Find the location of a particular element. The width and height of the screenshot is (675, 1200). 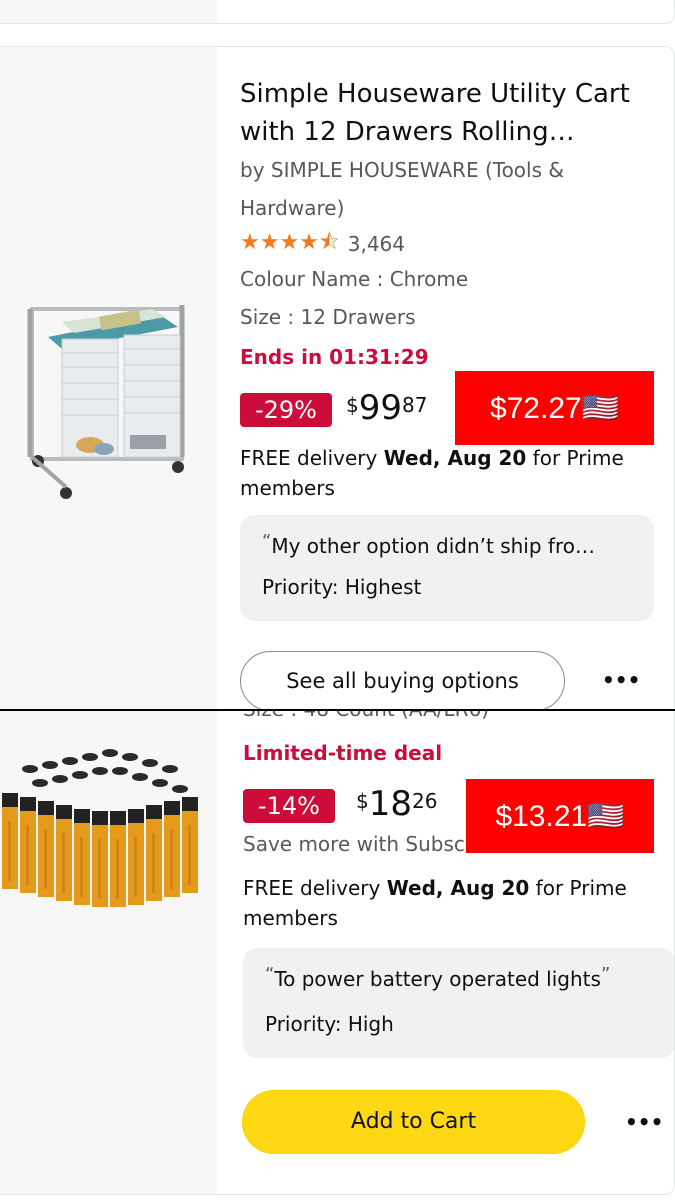

product-byline: by SIMPLE HOUSEWARE (Tools & Hardware) is located at coordinates (440, 189).